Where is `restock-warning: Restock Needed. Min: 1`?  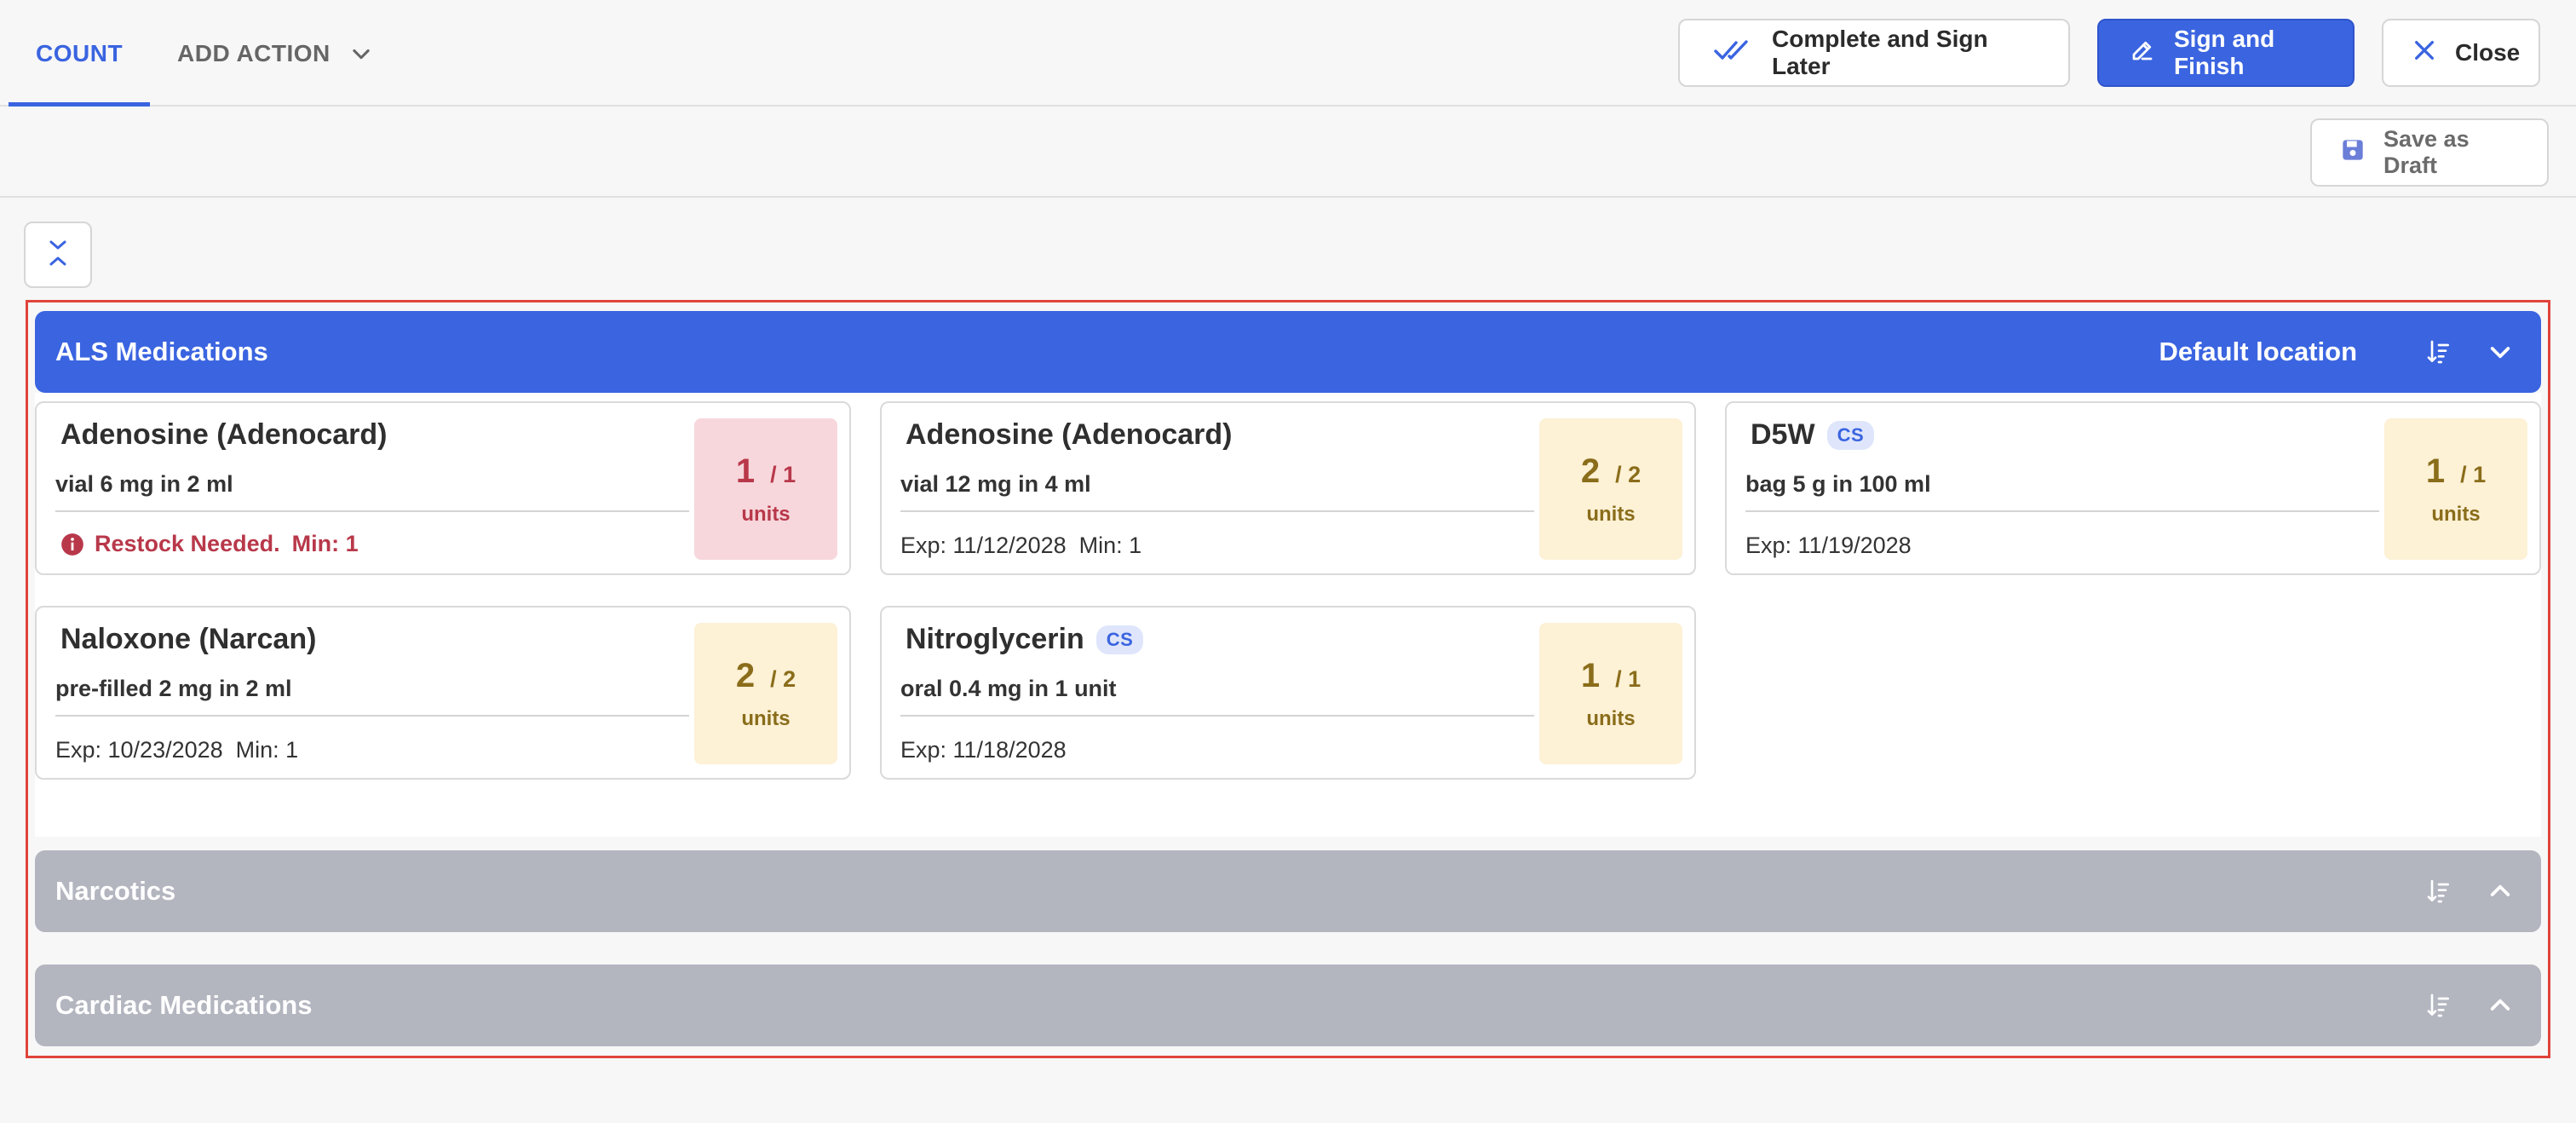 restock-warning: Restock Needed. Min: 1 is located at coordinates (210, 544).